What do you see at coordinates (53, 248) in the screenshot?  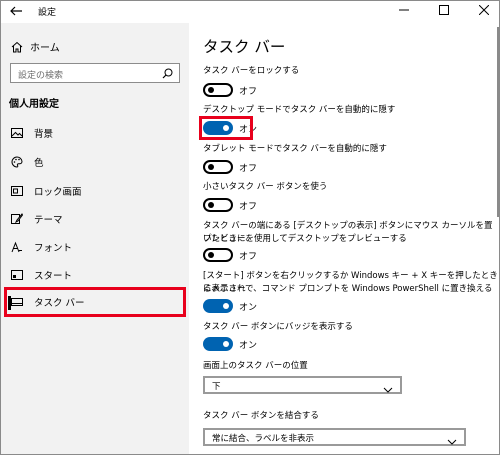 I see `sidebar-item-label: フォント` at bounding box center [53, 248].